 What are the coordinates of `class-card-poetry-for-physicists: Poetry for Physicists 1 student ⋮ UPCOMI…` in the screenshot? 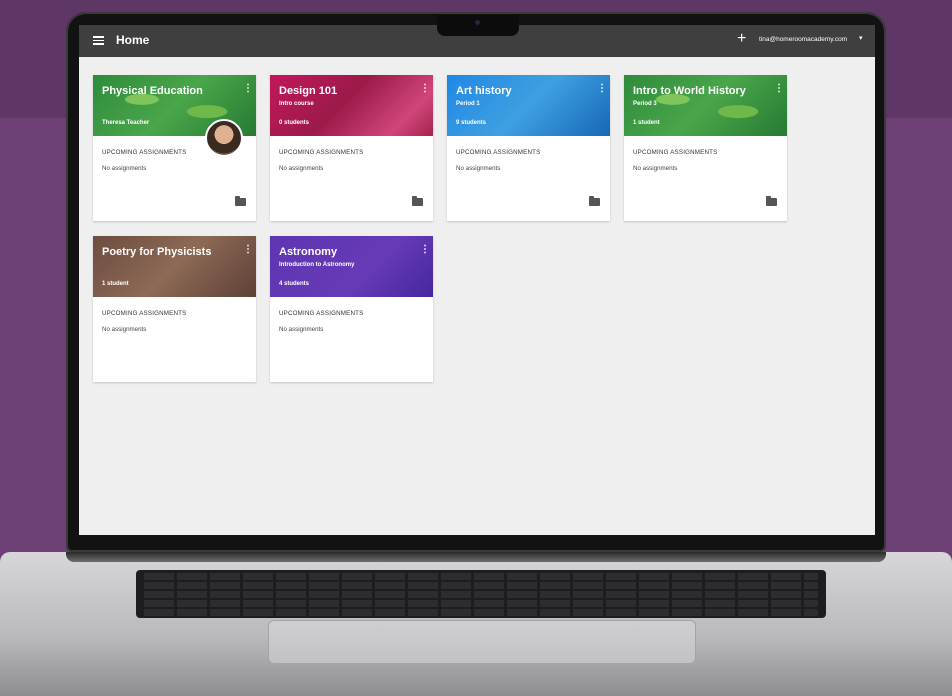 It's located at (174, 309).